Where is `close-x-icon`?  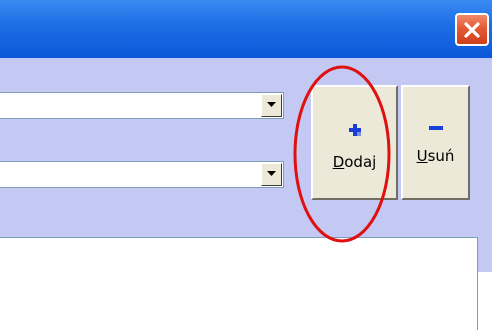 close-x-icon is located at coordinates (472, 30).